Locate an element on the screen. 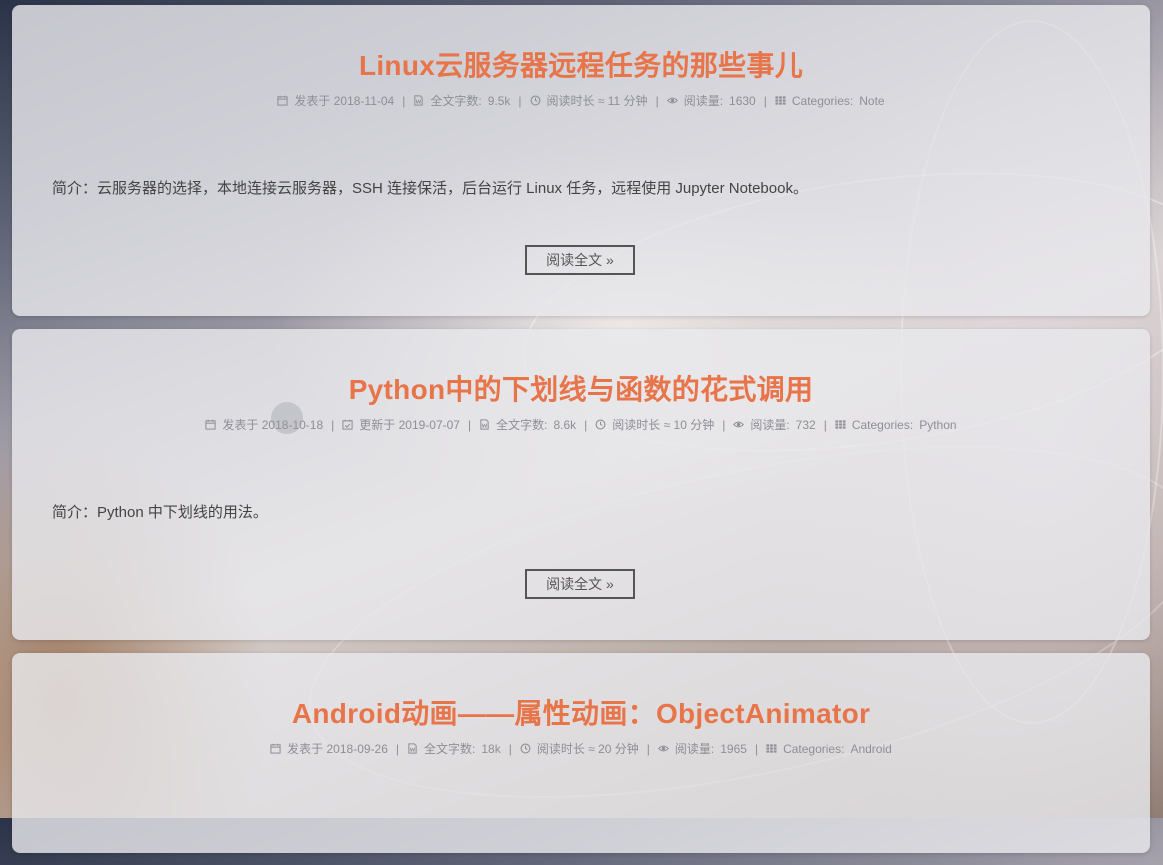  post-wordcount: 全文字数: 8.6k is located at coordinates (527, 425).